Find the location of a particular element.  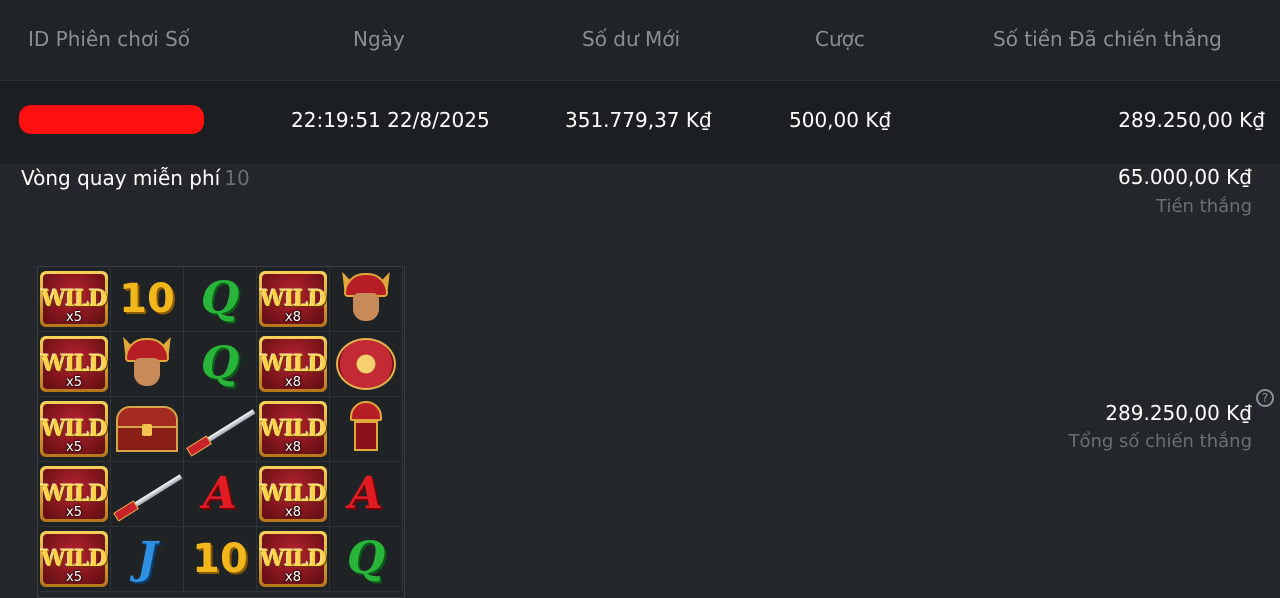

war-fan-icon is located at coordinates (366, 364).